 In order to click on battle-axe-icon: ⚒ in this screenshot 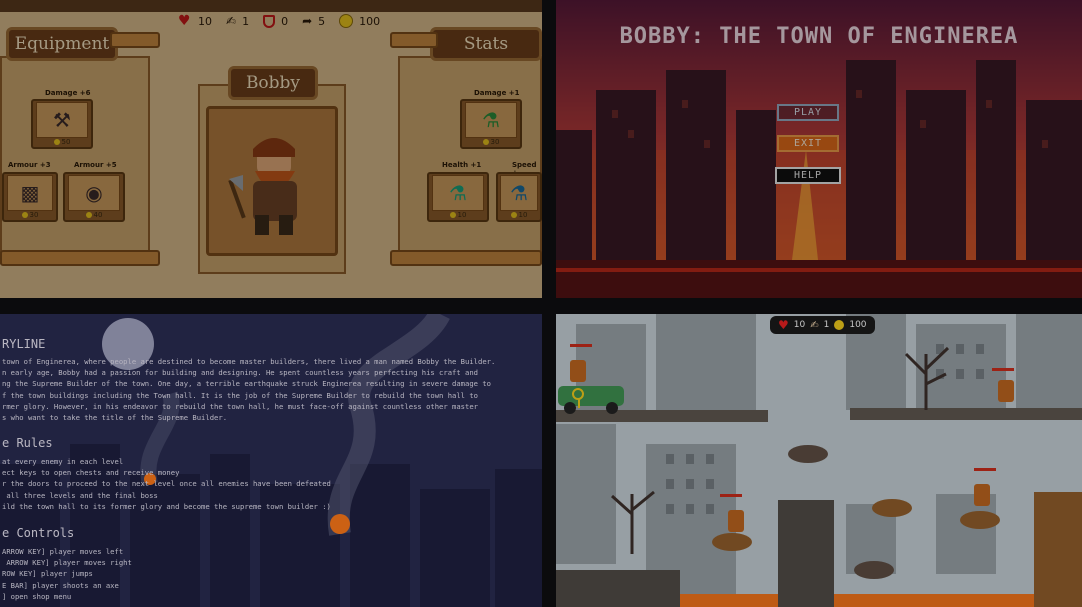, I will do `click(62, 120)`.